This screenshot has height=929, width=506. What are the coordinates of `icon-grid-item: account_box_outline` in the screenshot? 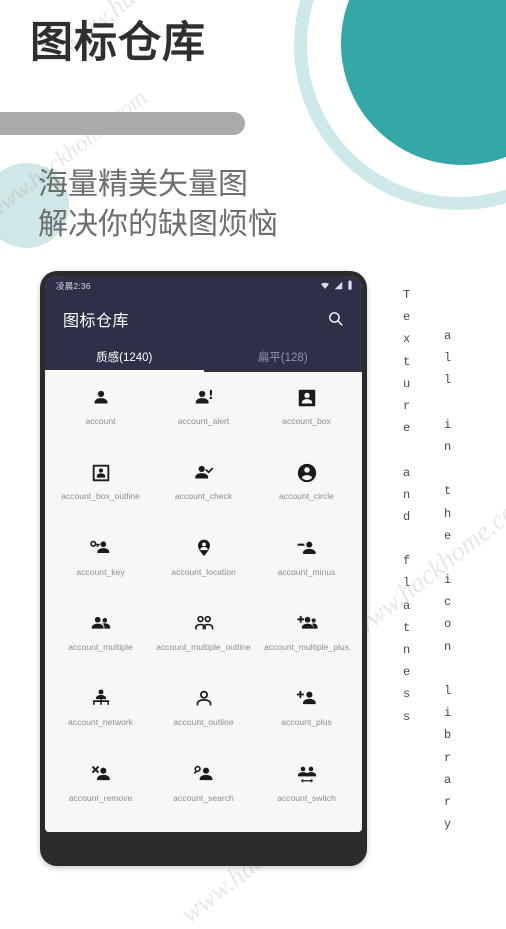 It's located at (100, 490).